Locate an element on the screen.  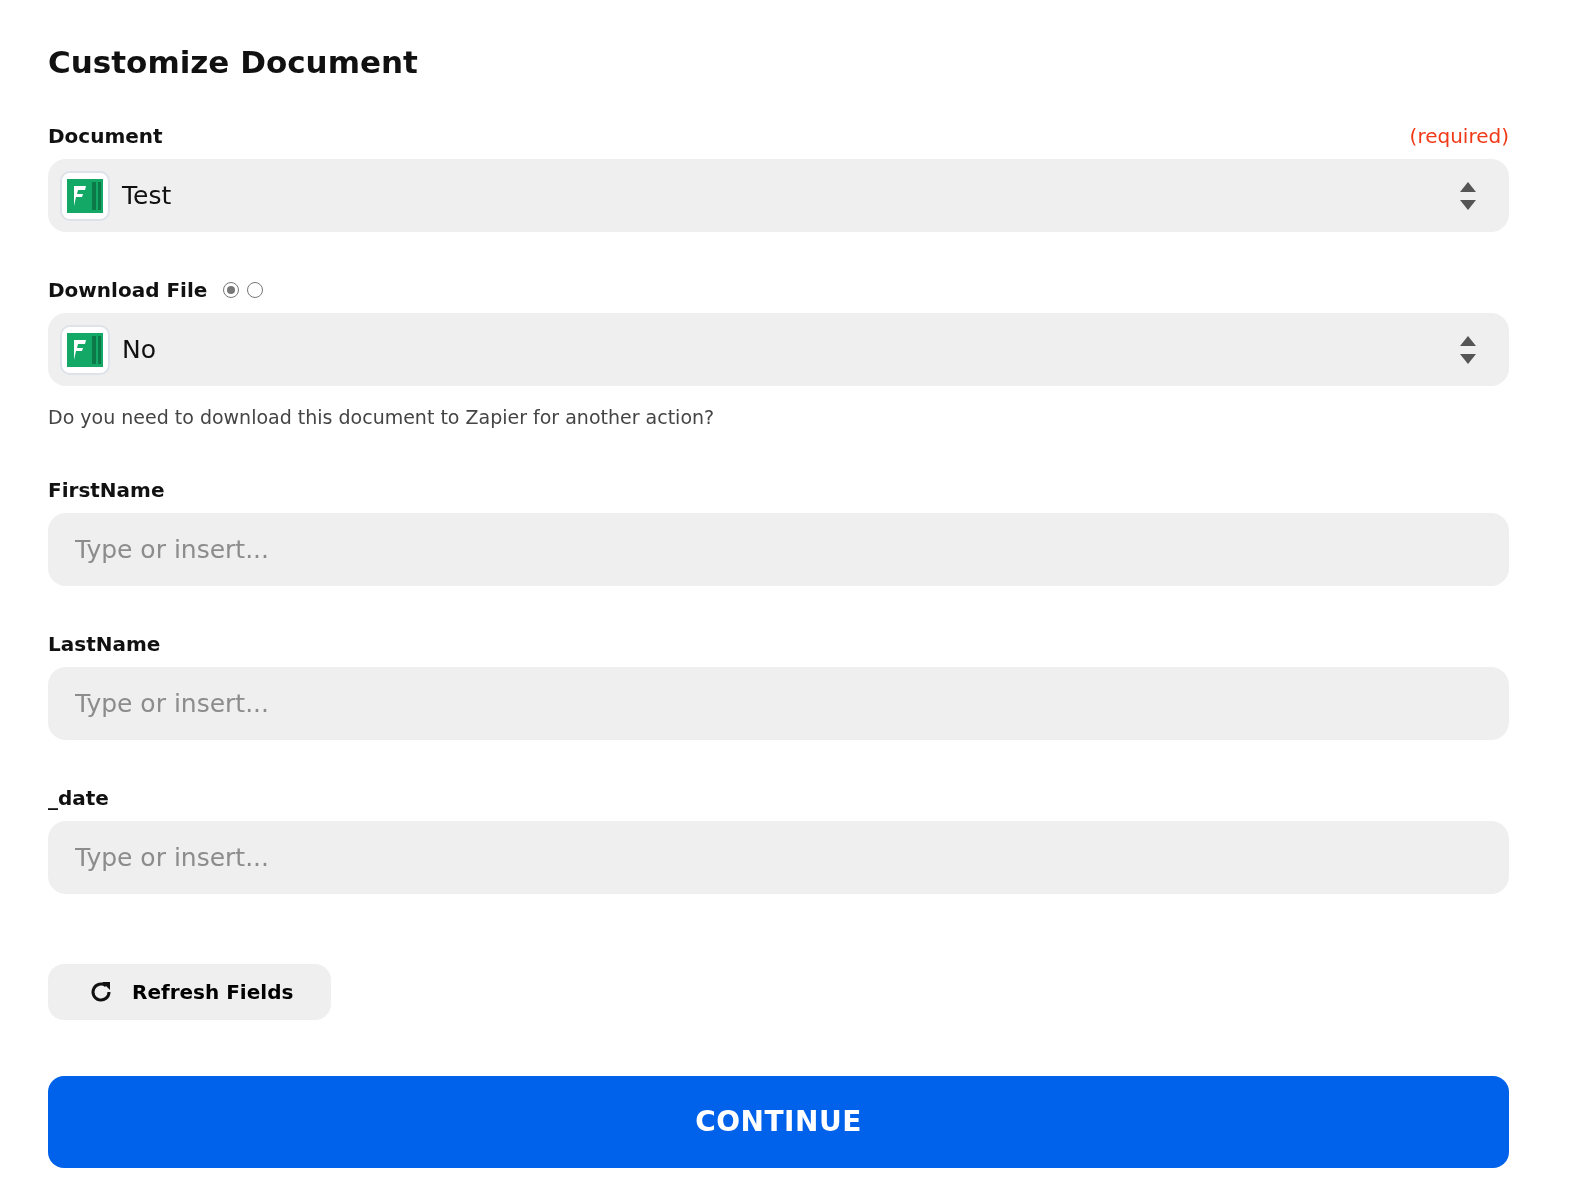
field-label: _date is located at coordinates (78, 798).